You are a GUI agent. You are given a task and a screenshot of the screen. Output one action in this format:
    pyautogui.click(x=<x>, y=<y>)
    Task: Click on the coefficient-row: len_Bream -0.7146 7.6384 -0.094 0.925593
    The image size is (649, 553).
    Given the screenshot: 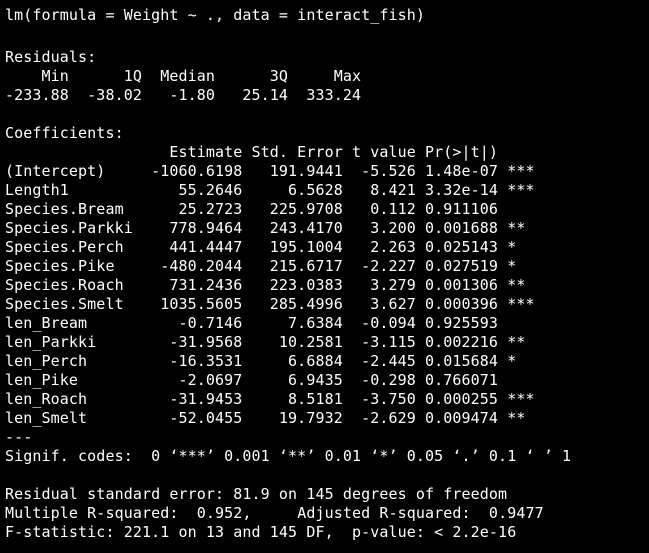 What is the action you would take?
    pyautogui.click(x=270, y=323)
    